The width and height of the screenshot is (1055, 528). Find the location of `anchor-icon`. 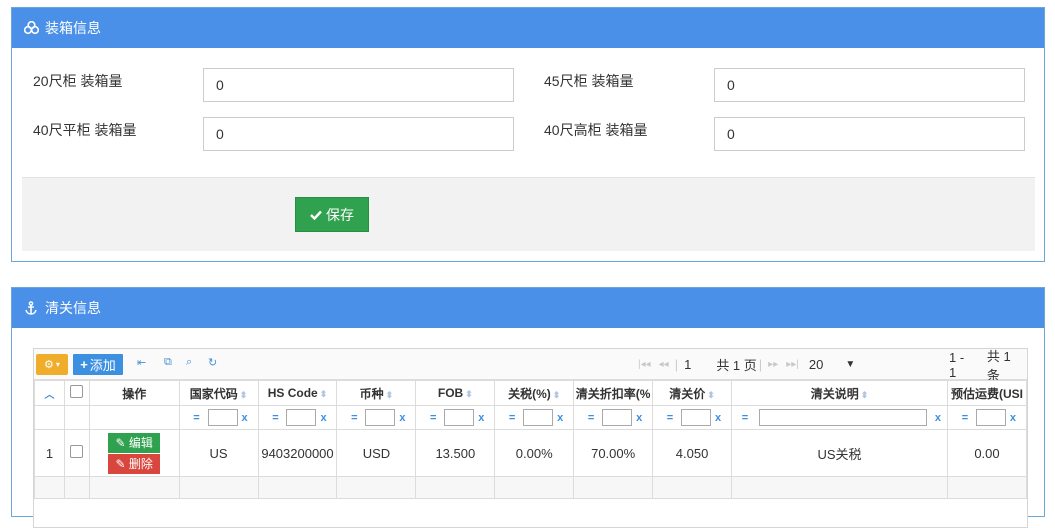

anchor-icon is located at coordinates (31, 308).